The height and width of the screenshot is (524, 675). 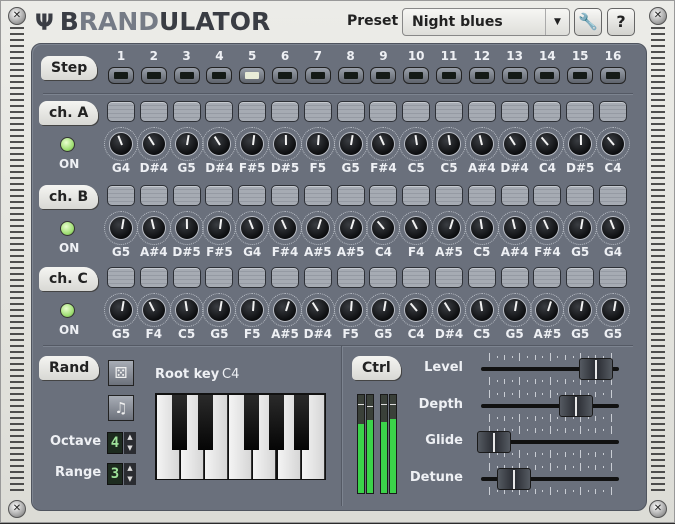 I want to click on help-button: ?, so click(x=621, y=22).